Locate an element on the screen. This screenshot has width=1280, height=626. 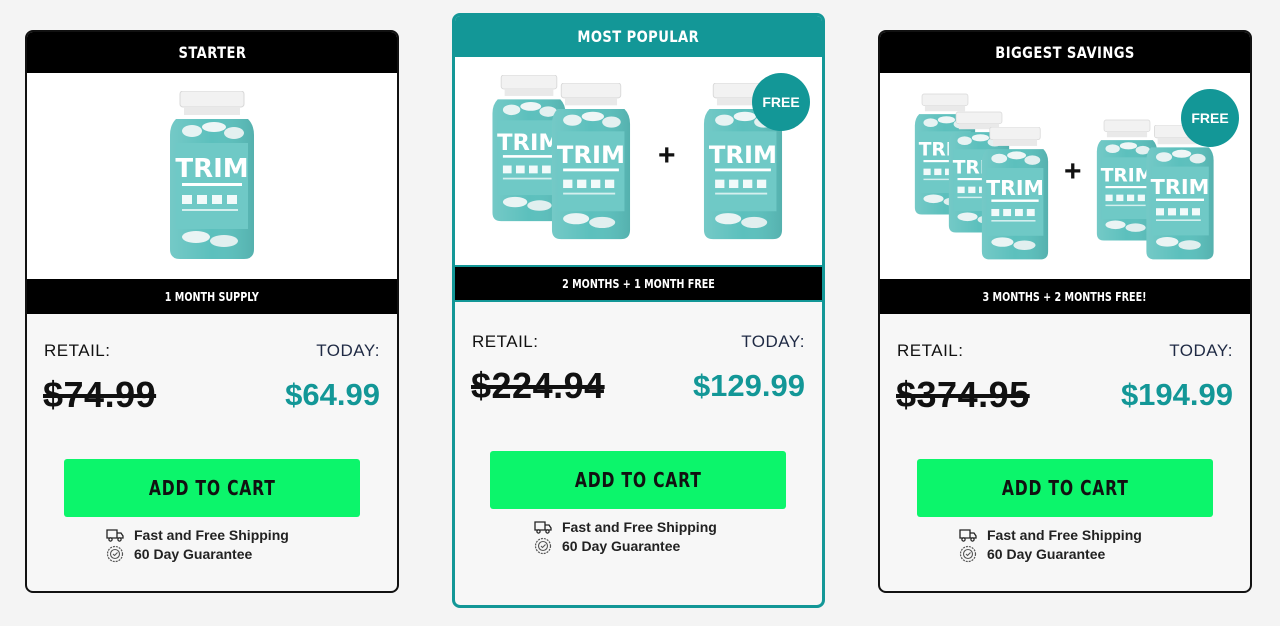
card-header: BIGGEST SAVINGS is located at coordinates (1065, 52).